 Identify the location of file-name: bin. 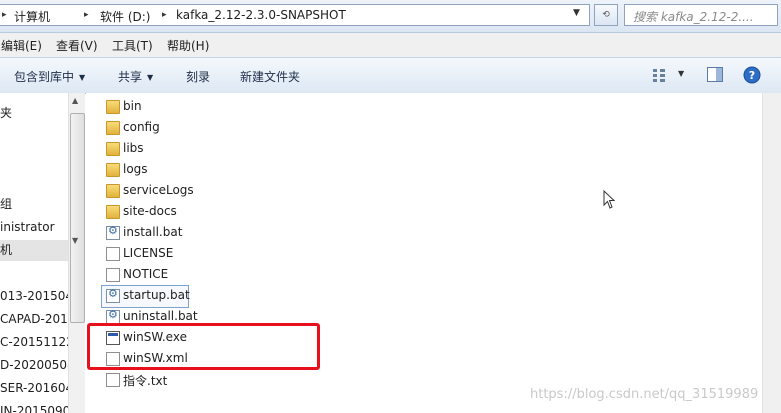
(132, 106).